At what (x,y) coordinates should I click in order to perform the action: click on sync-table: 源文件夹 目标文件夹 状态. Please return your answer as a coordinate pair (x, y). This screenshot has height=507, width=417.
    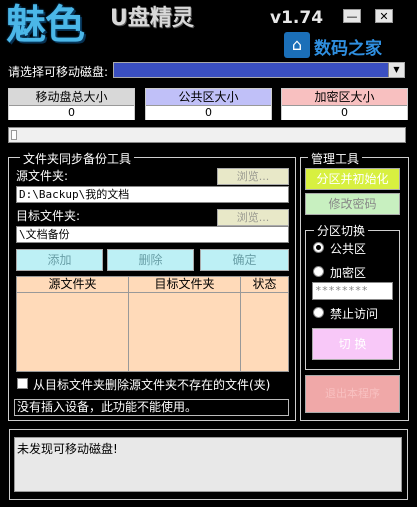
    Looking at the image, I should click on (152, 324).